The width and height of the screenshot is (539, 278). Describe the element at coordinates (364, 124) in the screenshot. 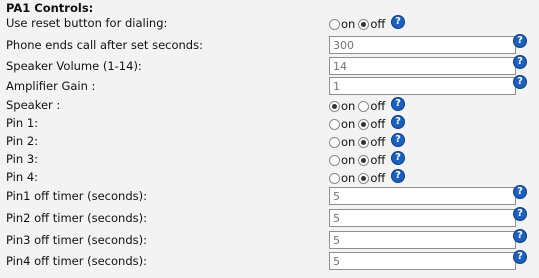

I see `pin1-off-radio` at that location.